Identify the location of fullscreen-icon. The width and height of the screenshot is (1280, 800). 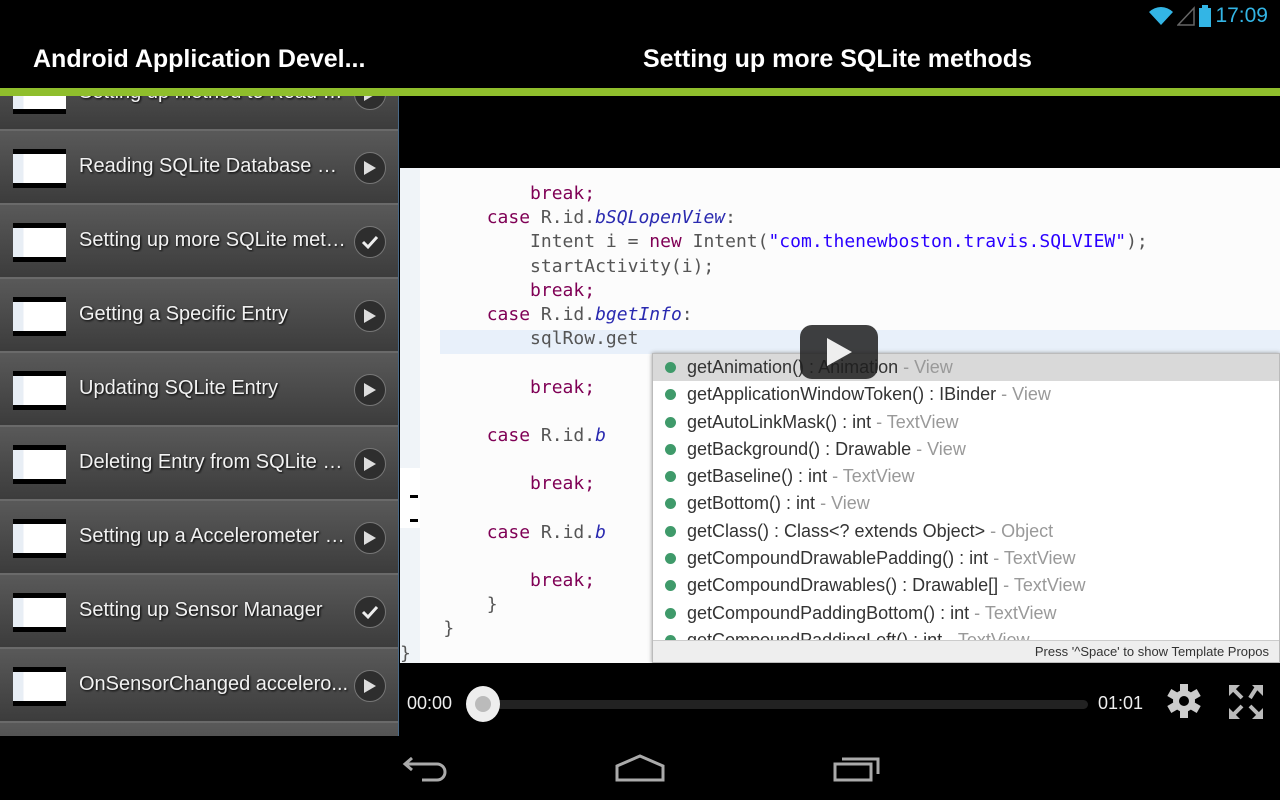
(1246, 702).